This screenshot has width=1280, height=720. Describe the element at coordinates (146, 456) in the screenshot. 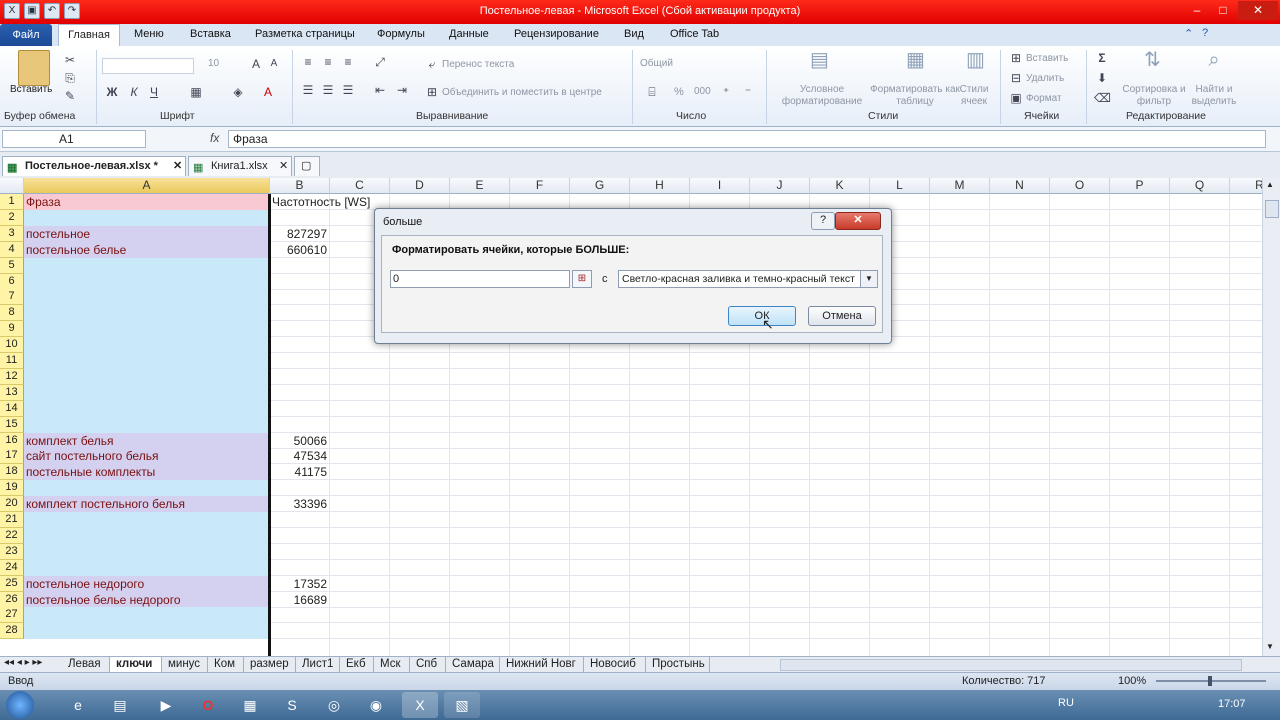

I see `cell-a: сайт постельного белья` at that location.